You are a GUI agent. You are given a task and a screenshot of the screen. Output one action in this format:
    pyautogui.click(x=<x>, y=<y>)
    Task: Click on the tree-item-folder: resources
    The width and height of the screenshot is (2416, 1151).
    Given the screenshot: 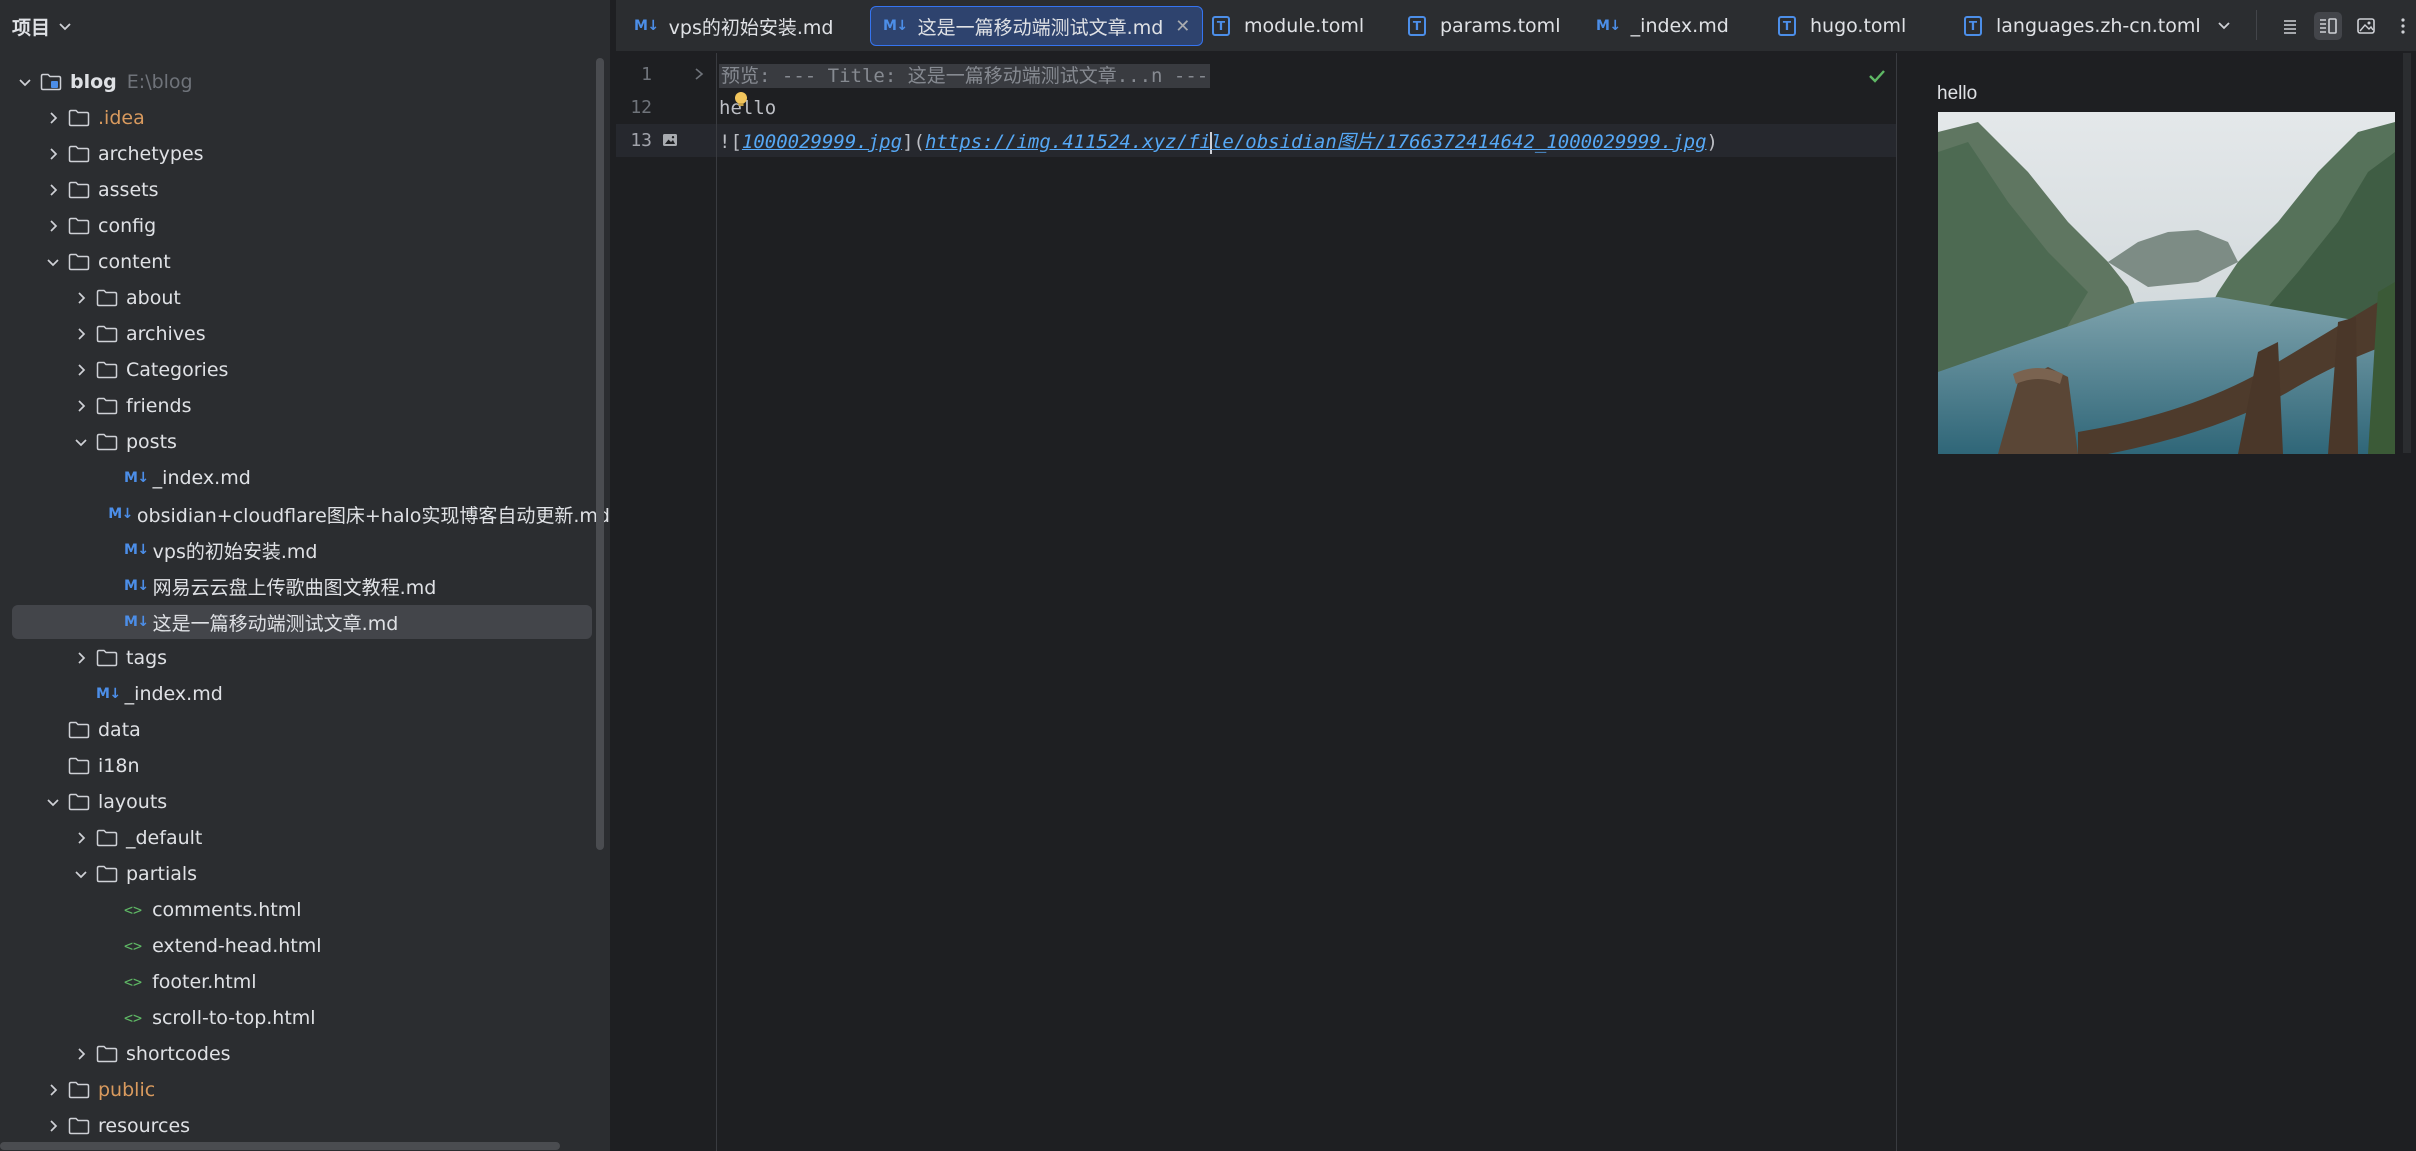 What is the action you would take?
    pyautogui.click(x=305, y=1126)
    